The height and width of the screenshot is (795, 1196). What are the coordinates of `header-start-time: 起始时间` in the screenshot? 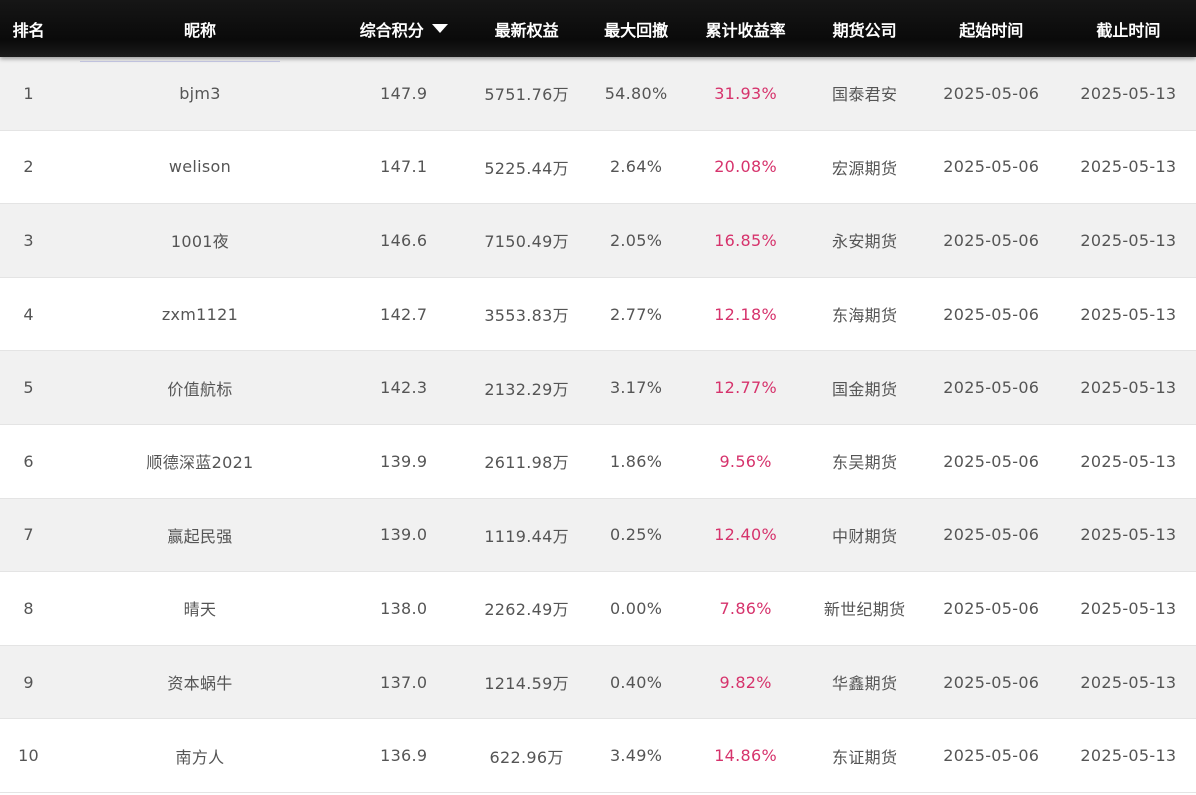 It's located at (991, 28).